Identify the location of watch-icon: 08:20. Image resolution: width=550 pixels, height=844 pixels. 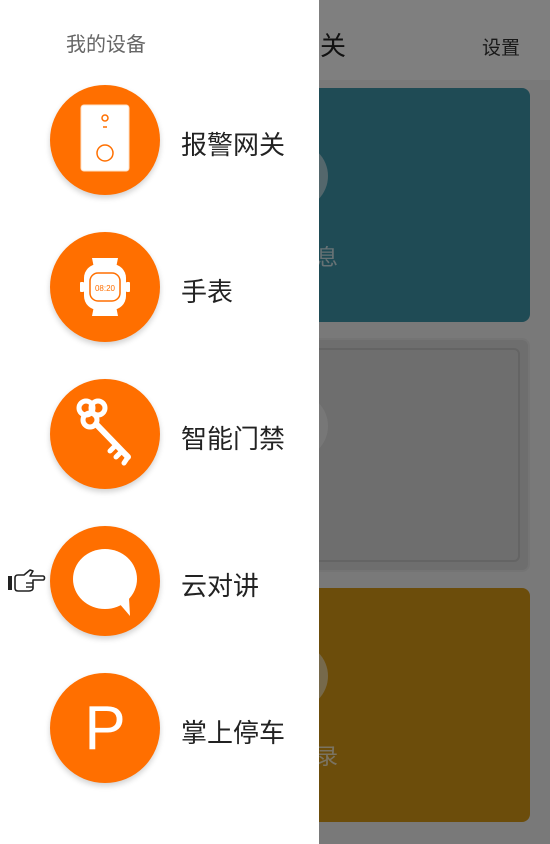
(105, 287).